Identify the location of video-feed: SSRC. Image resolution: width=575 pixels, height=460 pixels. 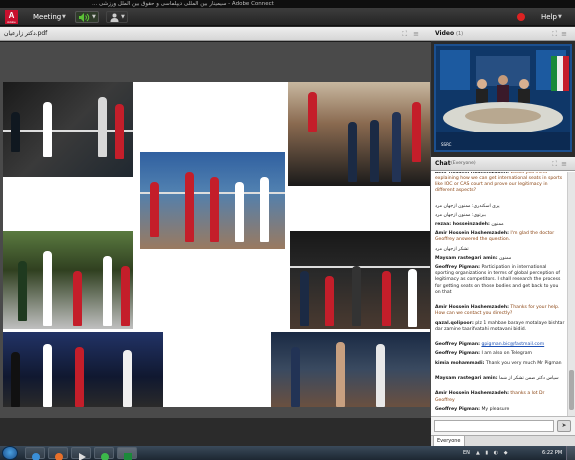
(503, 98).